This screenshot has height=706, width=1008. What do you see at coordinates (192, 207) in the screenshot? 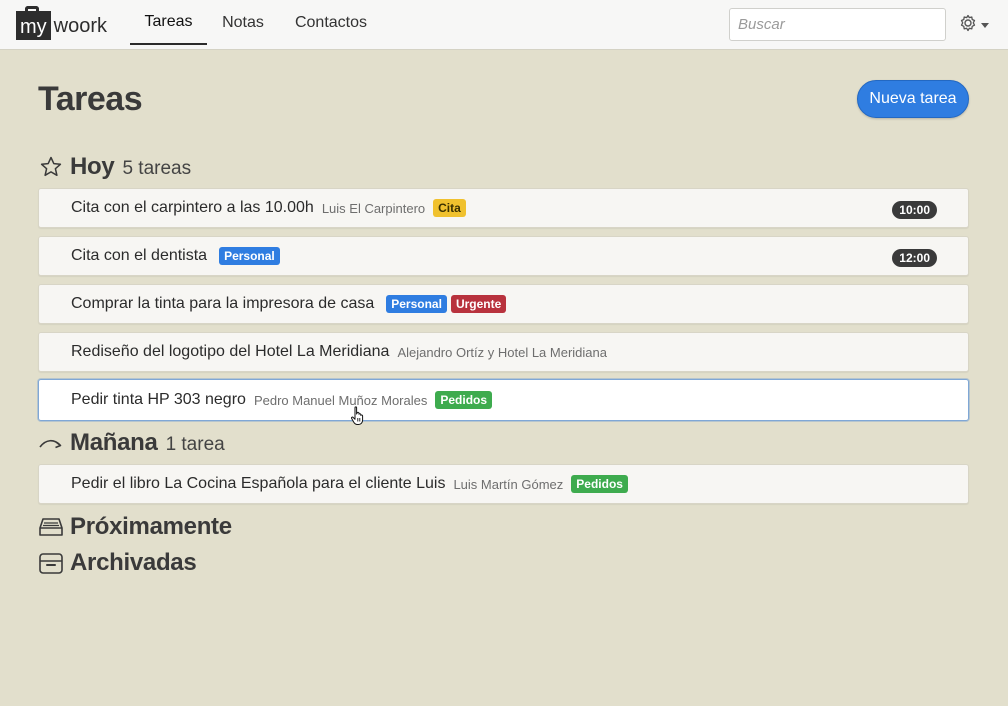
I see `task-title: Cita con el carpintero a las 10.00h` at bounding box center [192, 207].